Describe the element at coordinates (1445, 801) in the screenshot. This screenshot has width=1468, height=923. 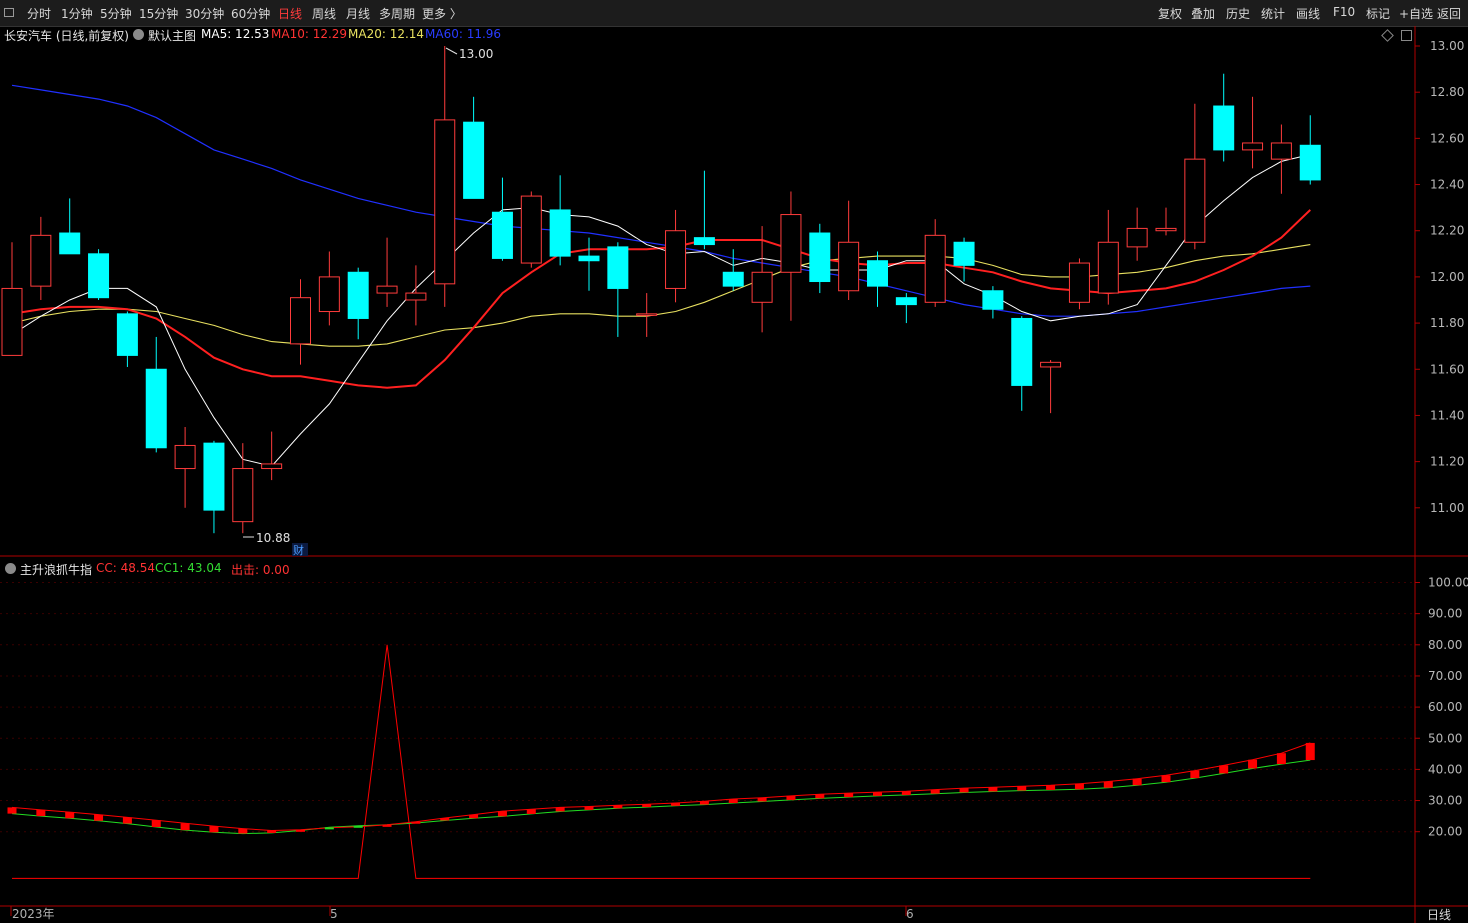
I see `indicator-tick-label: 30.00` at that location.